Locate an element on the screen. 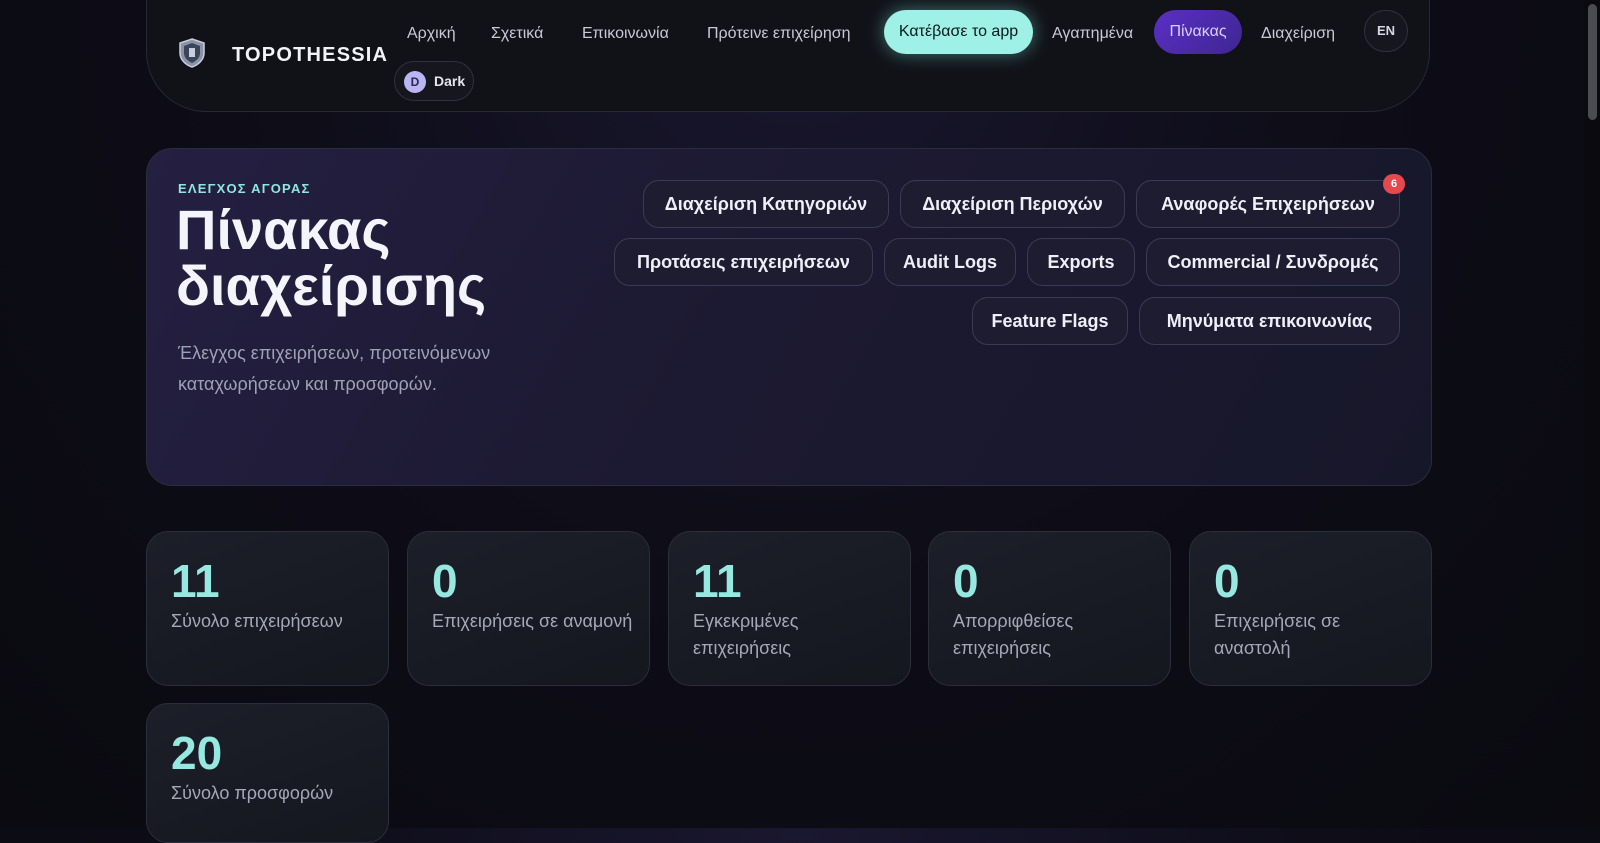 Image resolution: width=1600 pixels, height=843 pixels. stat-label: Εγκεκριμένες επιχειρήσεις is located at coordinates (746, 634).